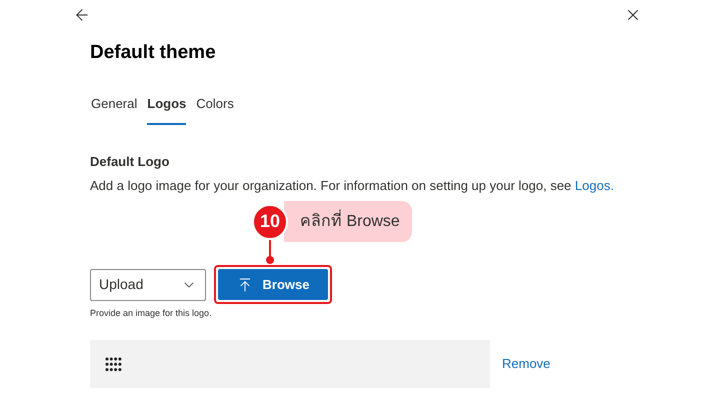  Describe the element at coordinates (215, 109) in the screenshot. I see `tab: Colors` at that location.